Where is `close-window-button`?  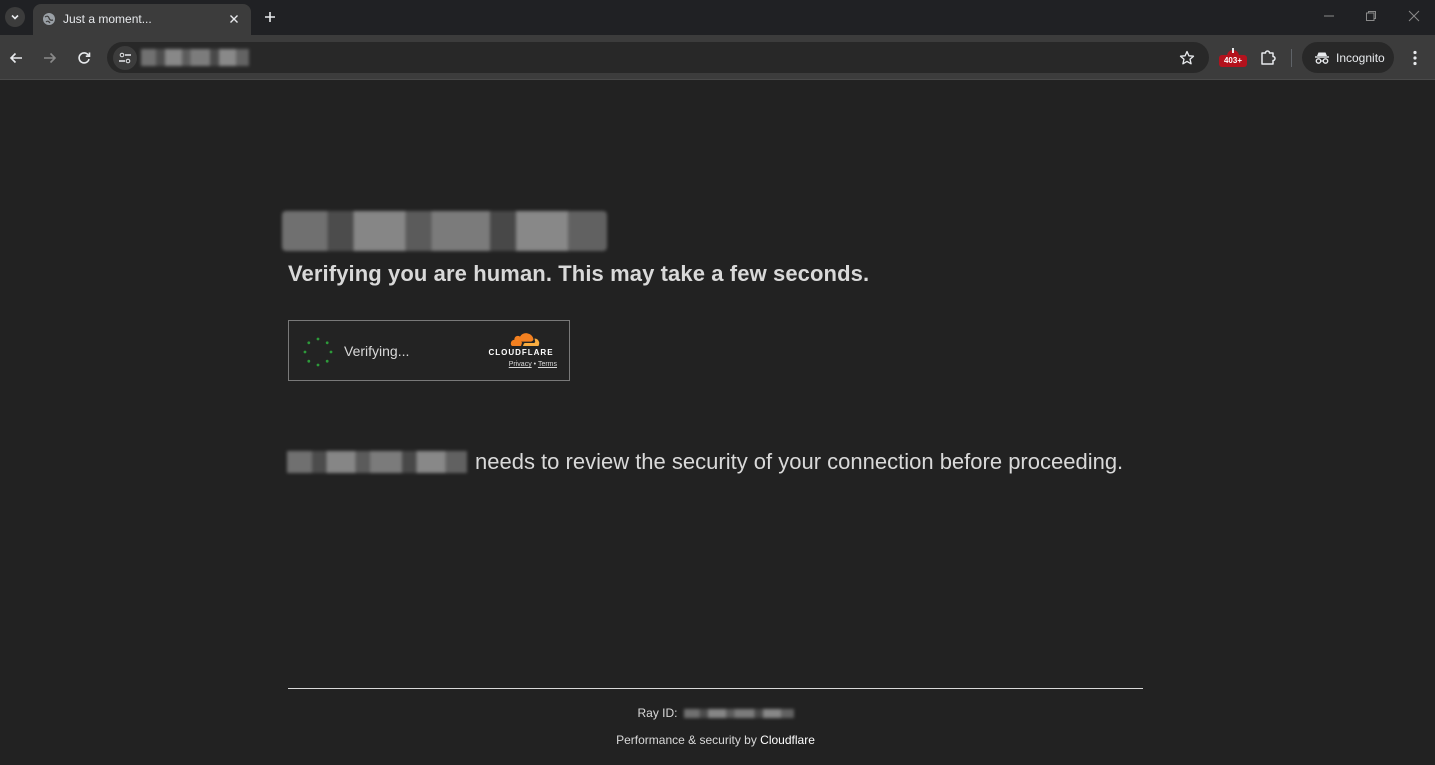 close-window-button is located at coordinates (1414, 16).